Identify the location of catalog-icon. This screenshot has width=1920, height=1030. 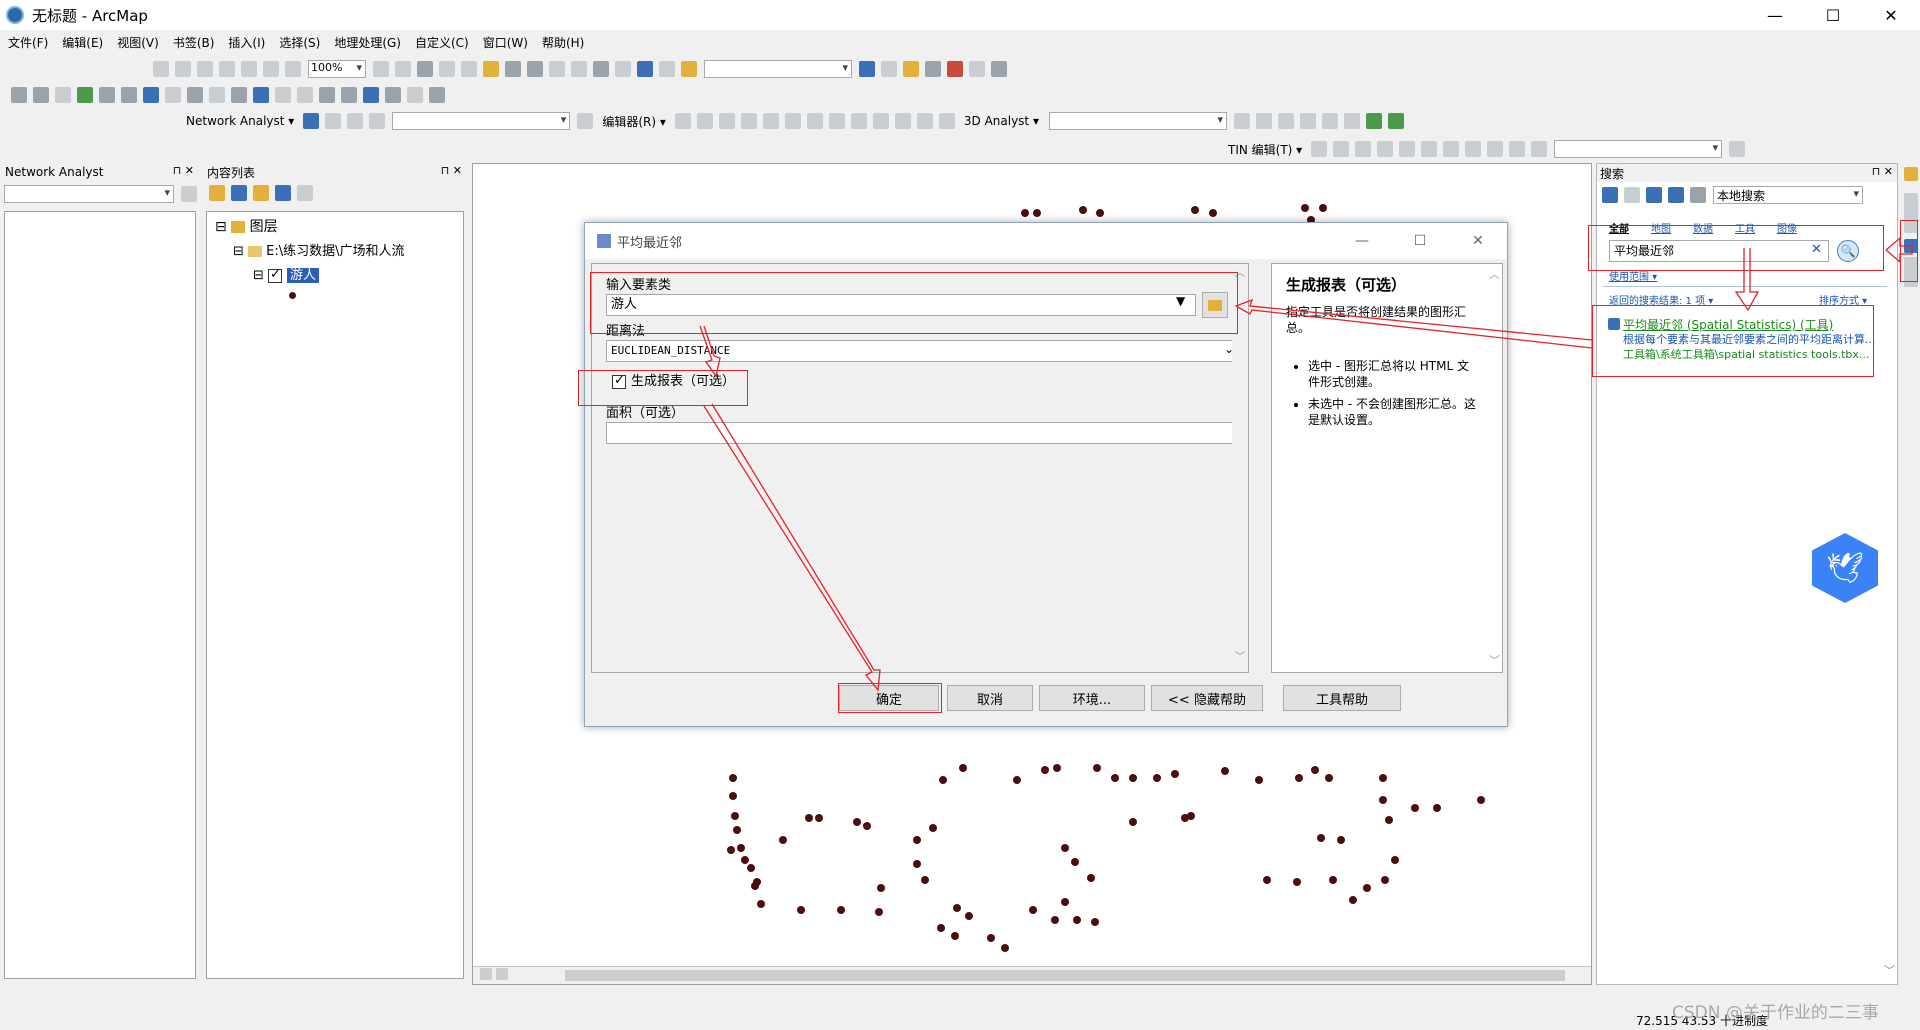
(911, 69).